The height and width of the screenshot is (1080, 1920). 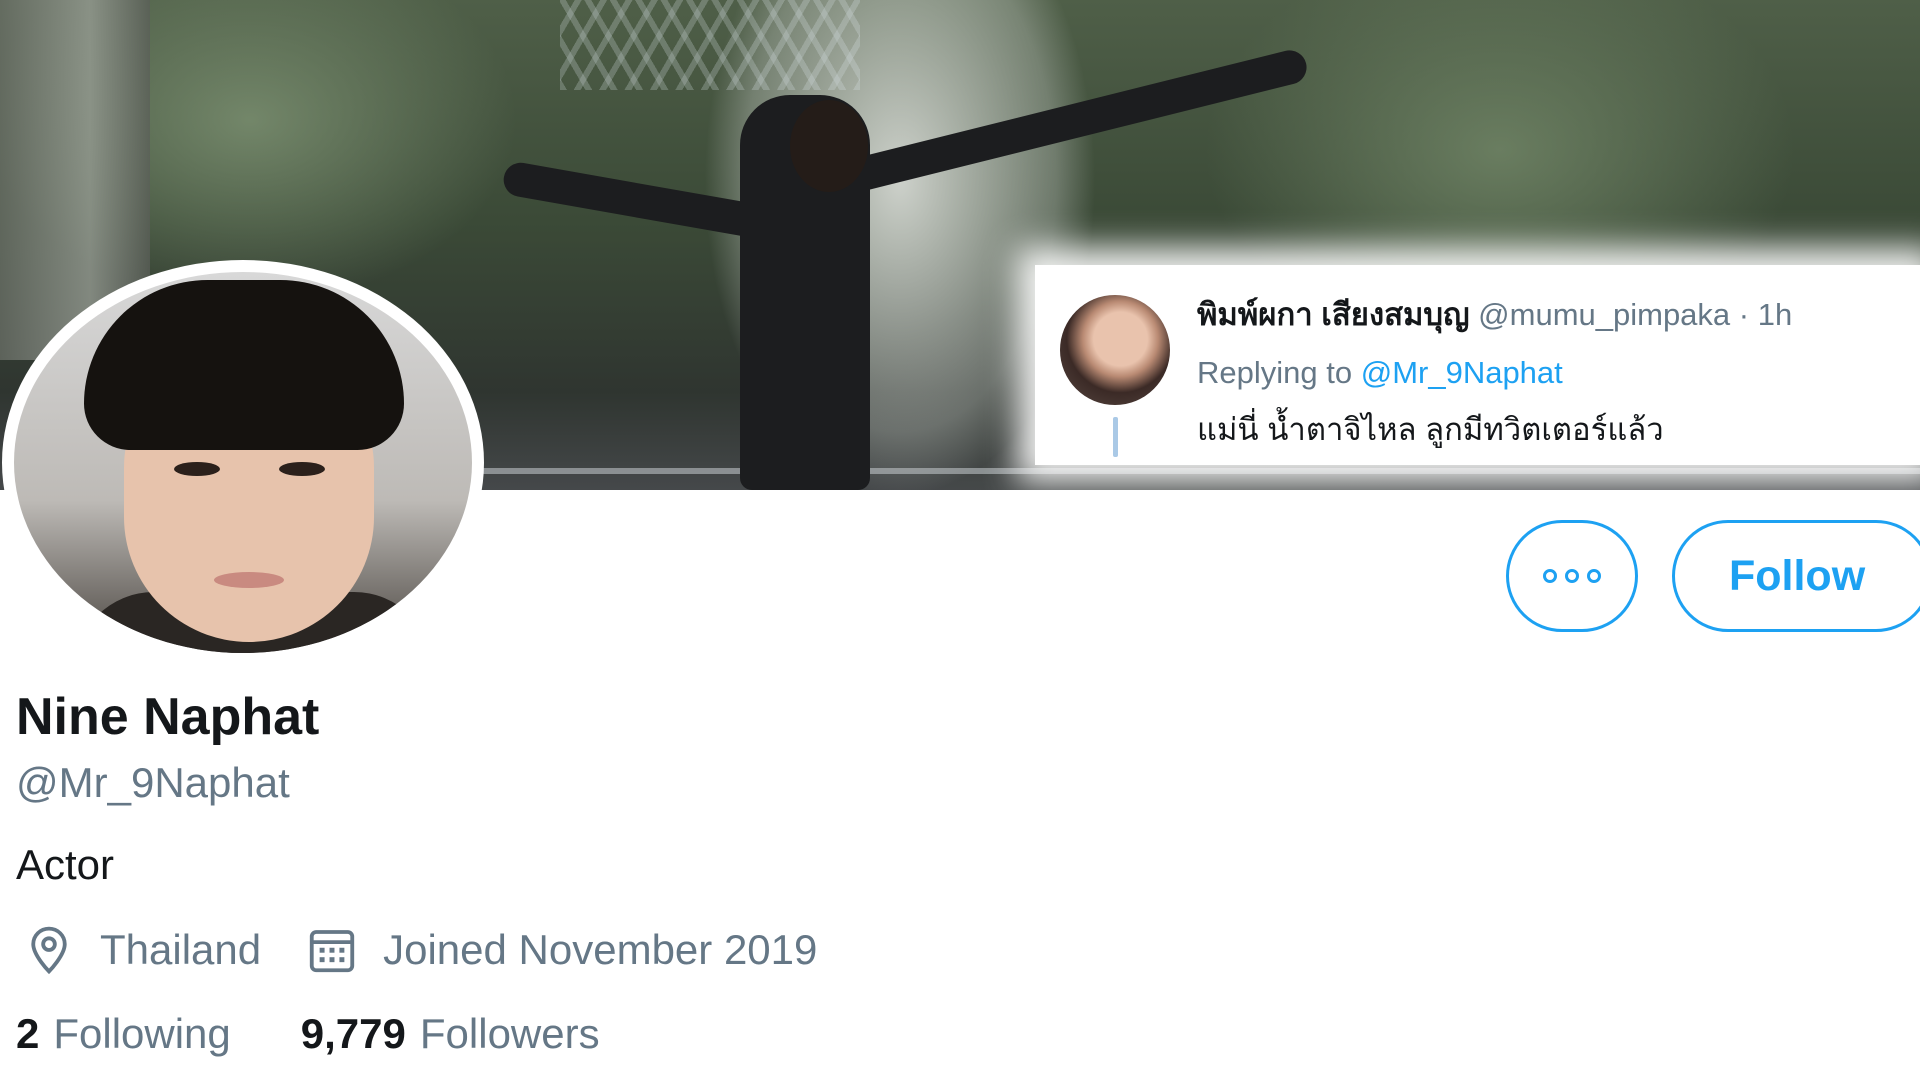 I want to click on profile-avatar, so click(x=243, y=462).